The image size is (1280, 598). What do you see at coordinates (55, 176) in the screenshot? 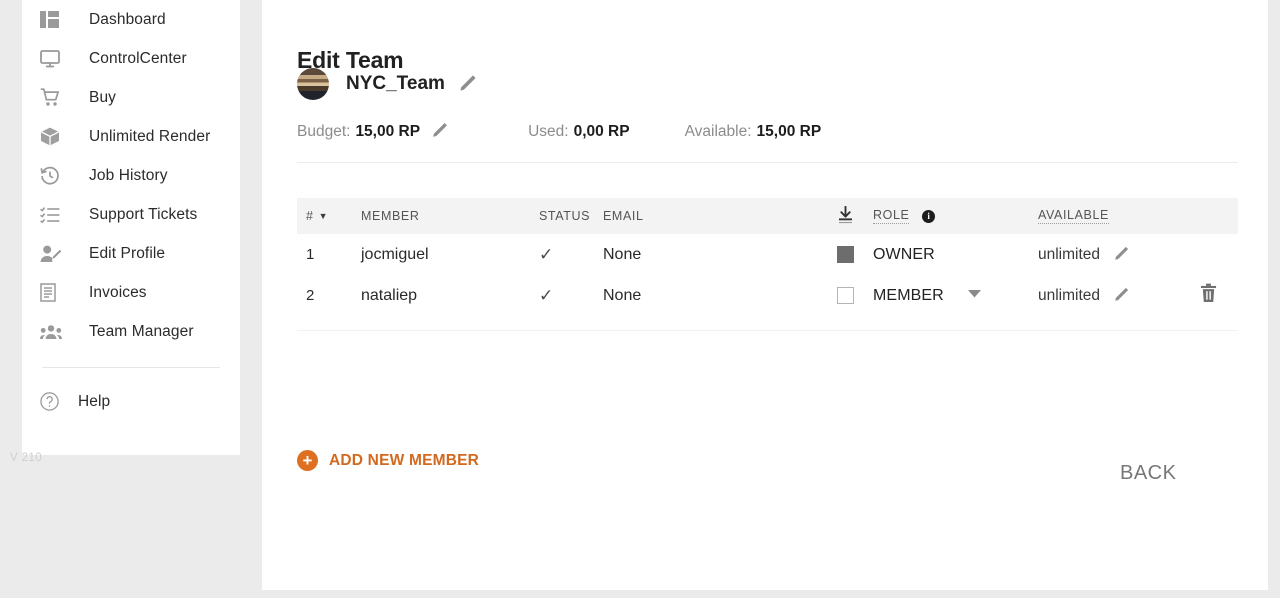
I see `history-icon` at bounding box center [55, 176].